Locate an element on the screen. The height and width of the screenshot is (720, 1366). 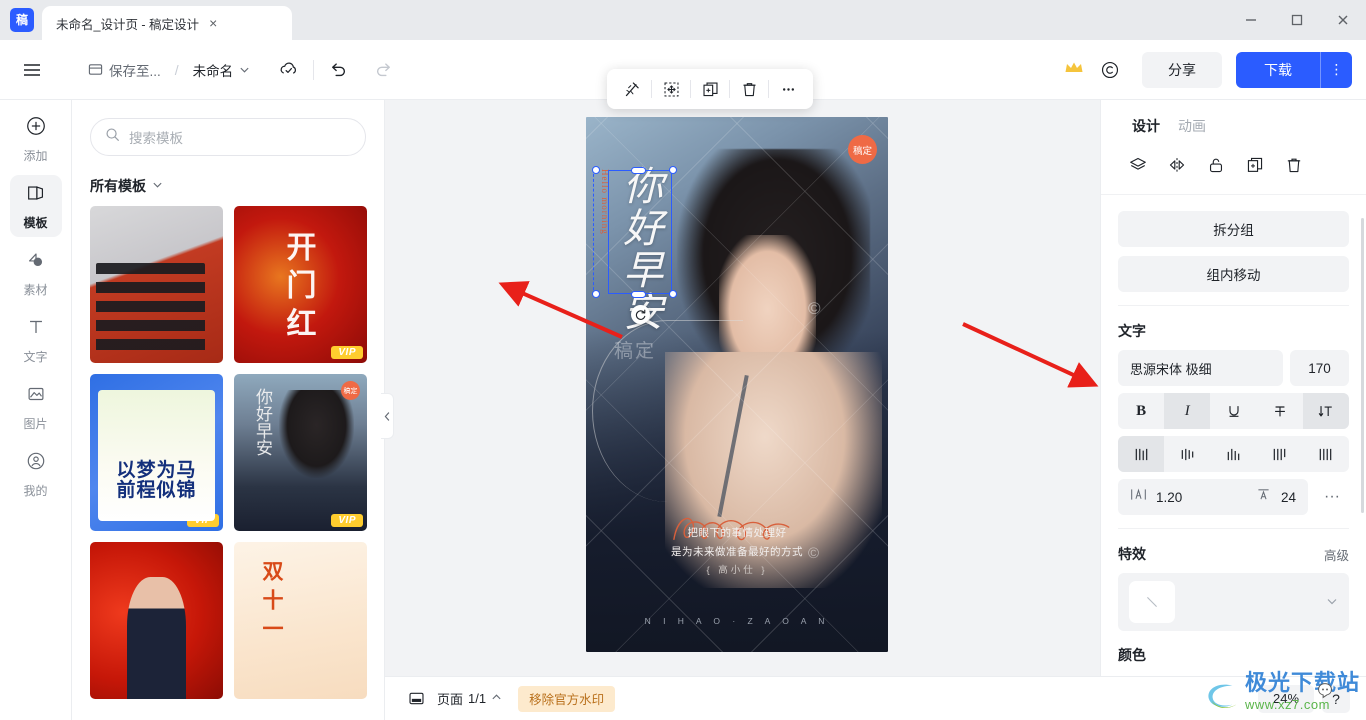
text-more-options-icon: ··· is located at coordinates (1332, 497).